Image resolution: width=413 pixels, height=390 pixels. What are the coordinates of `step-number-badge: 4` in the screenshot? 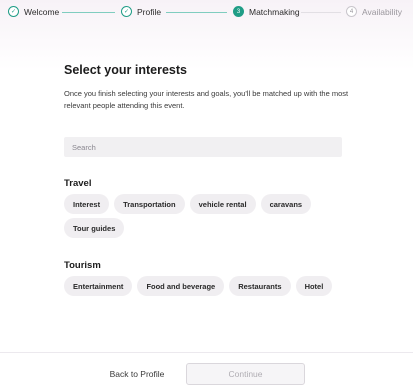 It's located at (351, 11).